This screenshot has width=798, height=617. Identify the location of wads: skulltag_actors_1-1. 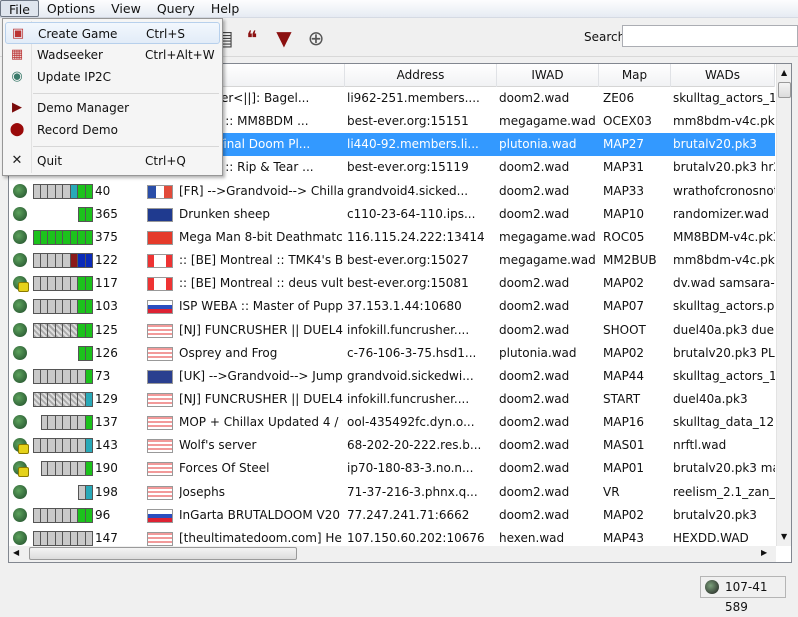
(724, 375).